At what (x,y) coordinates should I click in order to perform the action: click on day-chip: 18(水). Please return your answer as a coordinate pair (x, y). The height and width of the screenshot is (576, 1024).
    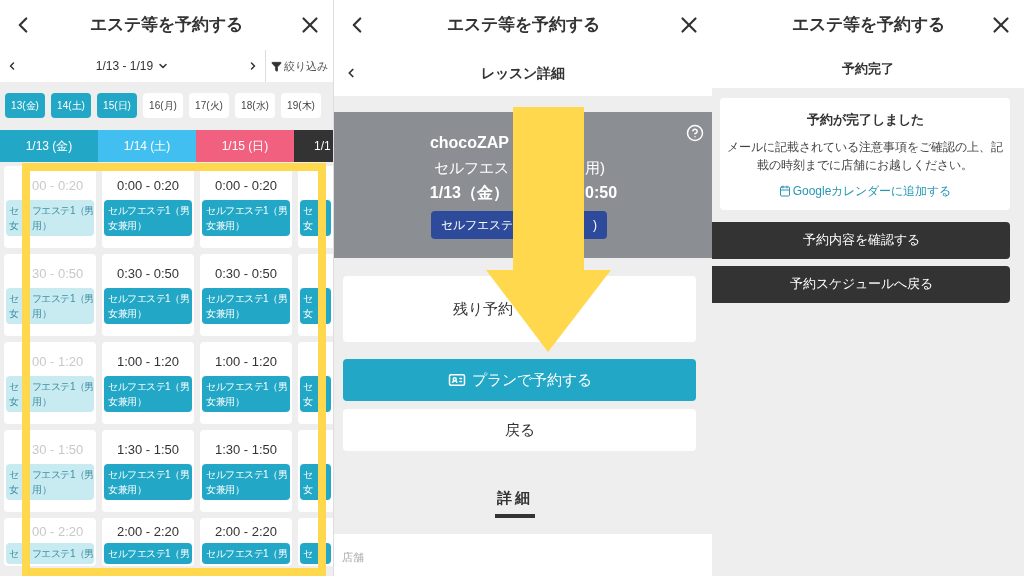
    Looking at the image, I should click on (255, 105).